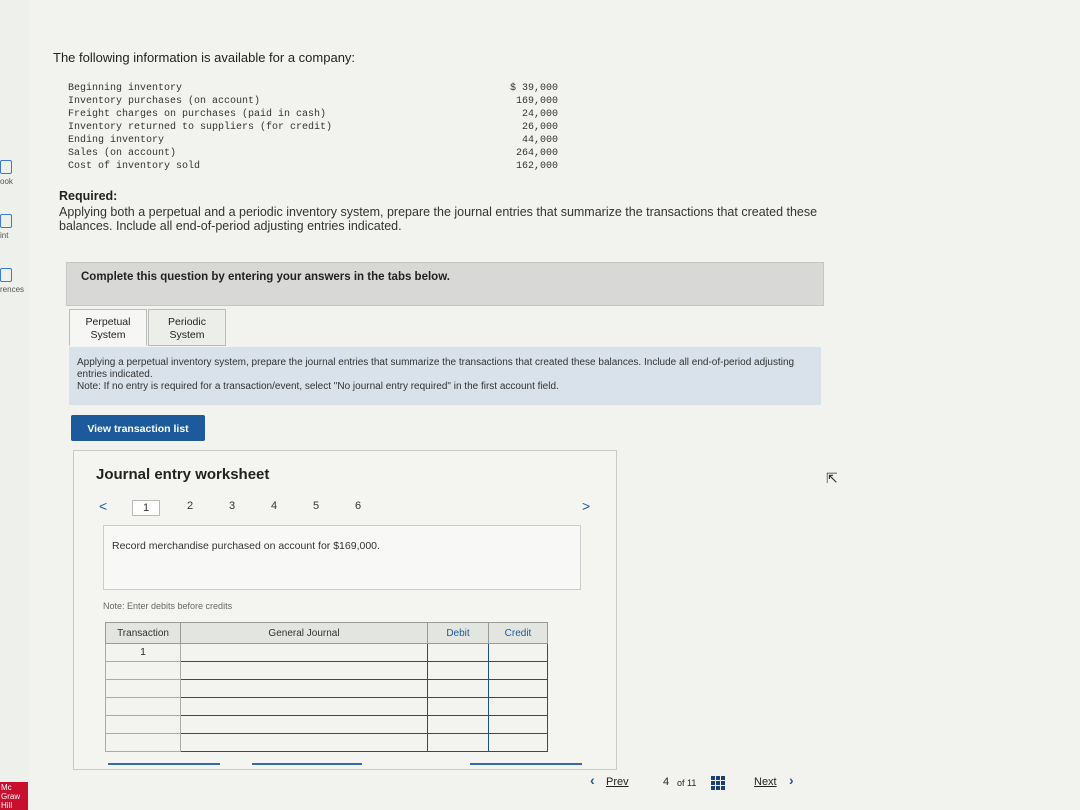  Describe the element at coordinates (666, 782) in the screenshot. I see `current-page-number: 4` at that location.